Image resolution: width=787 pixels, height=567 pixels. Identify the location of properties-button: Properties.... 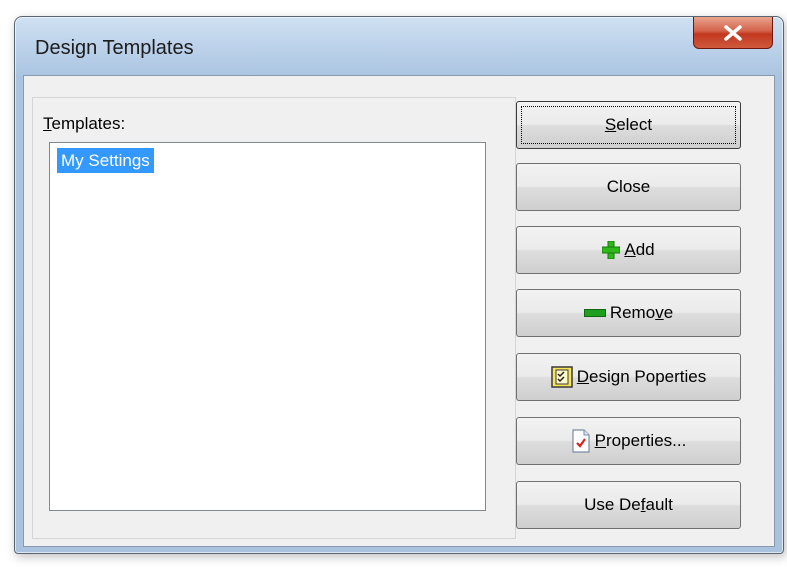
(628, 441).